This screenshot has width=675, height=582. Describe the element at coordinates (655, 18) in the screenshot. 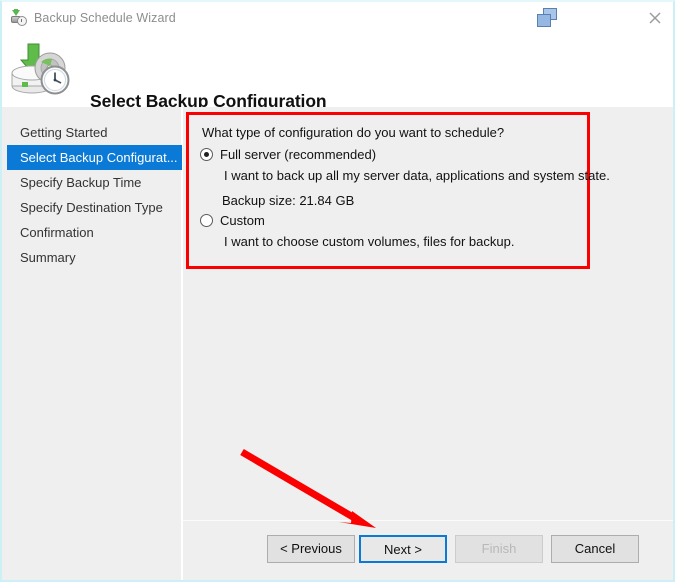

I see `close-icon` at that location.